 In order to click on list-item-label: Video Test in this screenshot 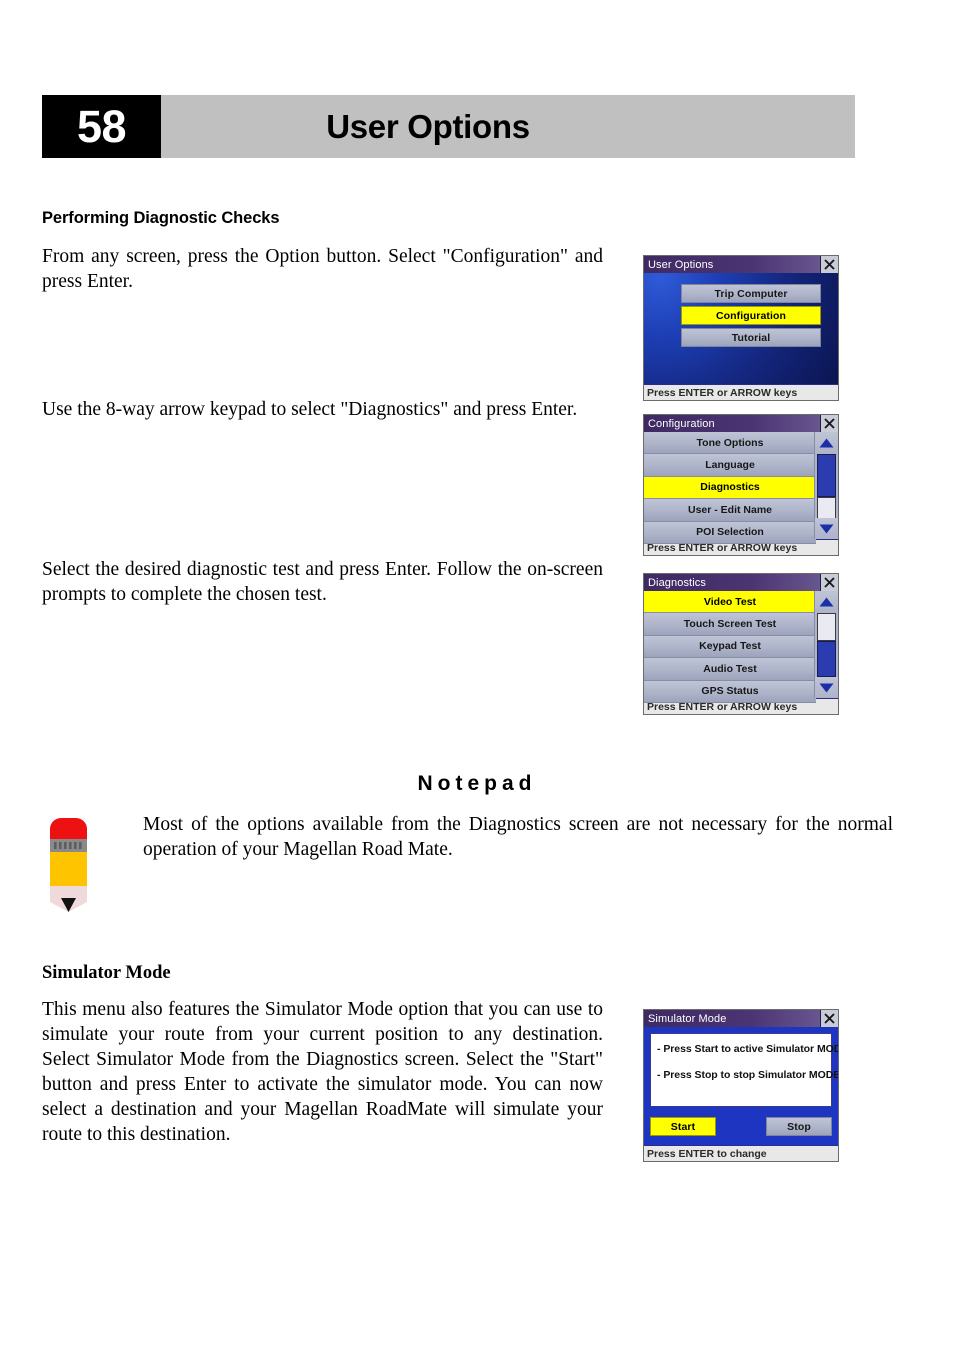, I will do `click(730, 601)`.